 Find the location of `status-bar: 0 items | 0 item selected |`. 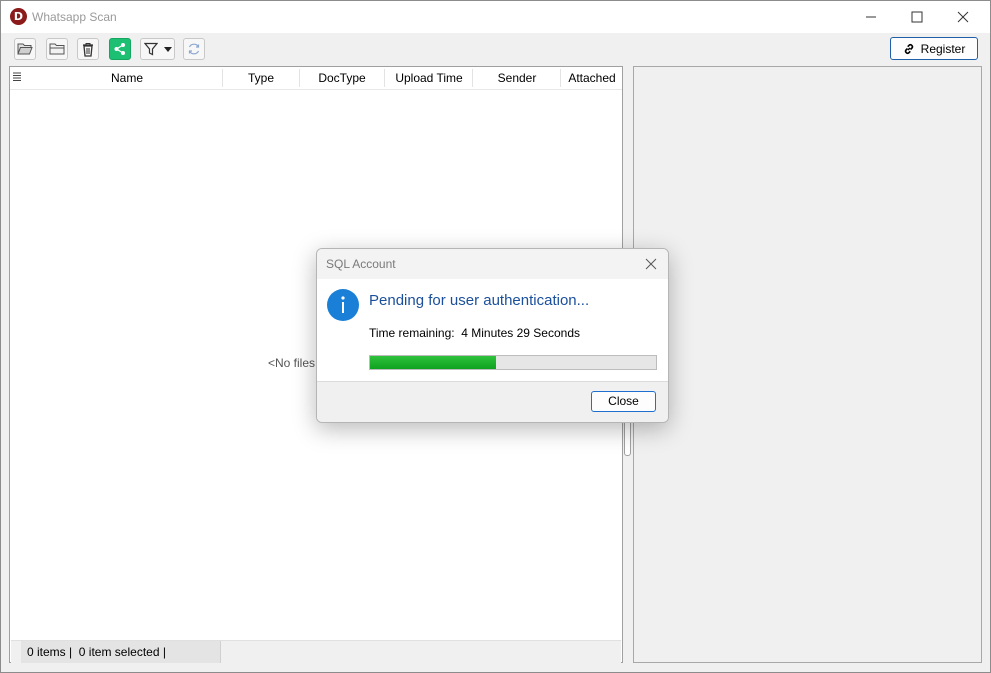

status-bar: 0 items | 0 item selected | is located at coordinates (316, 651).